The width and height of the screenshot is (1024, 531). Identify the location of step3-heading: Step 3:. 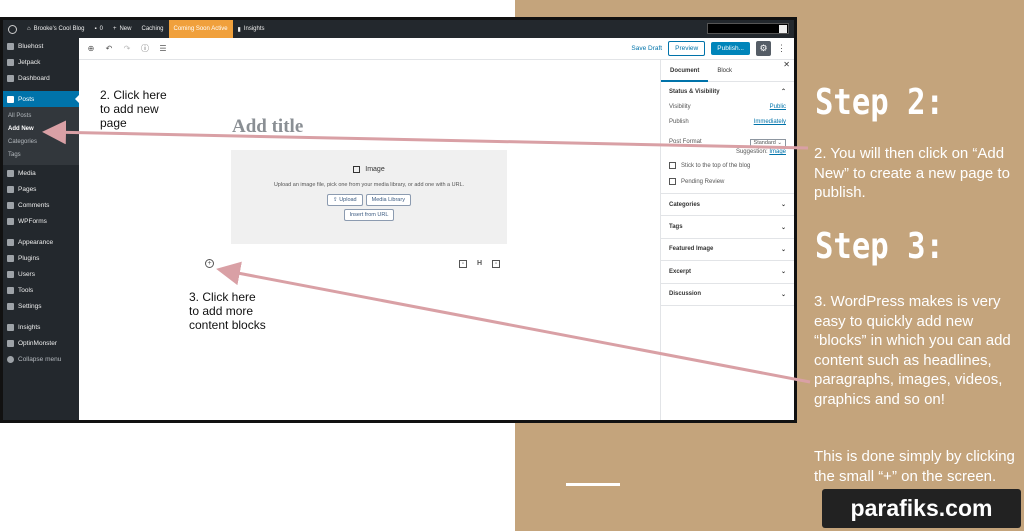
(879, 246).